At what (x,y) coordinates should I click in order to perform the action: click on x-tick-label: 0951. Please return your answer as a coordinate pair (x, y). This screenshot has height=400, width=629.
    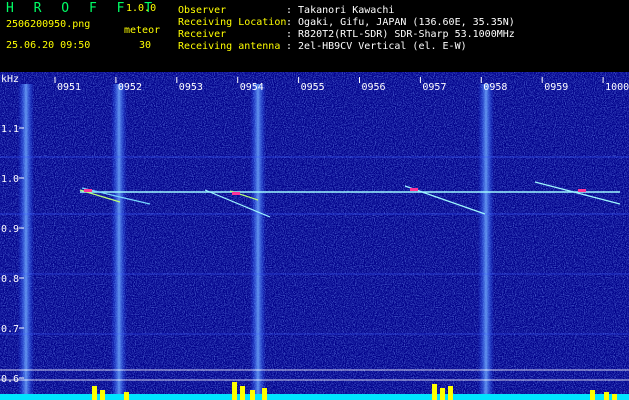
    Looking at the image, I should click on (69, 87).